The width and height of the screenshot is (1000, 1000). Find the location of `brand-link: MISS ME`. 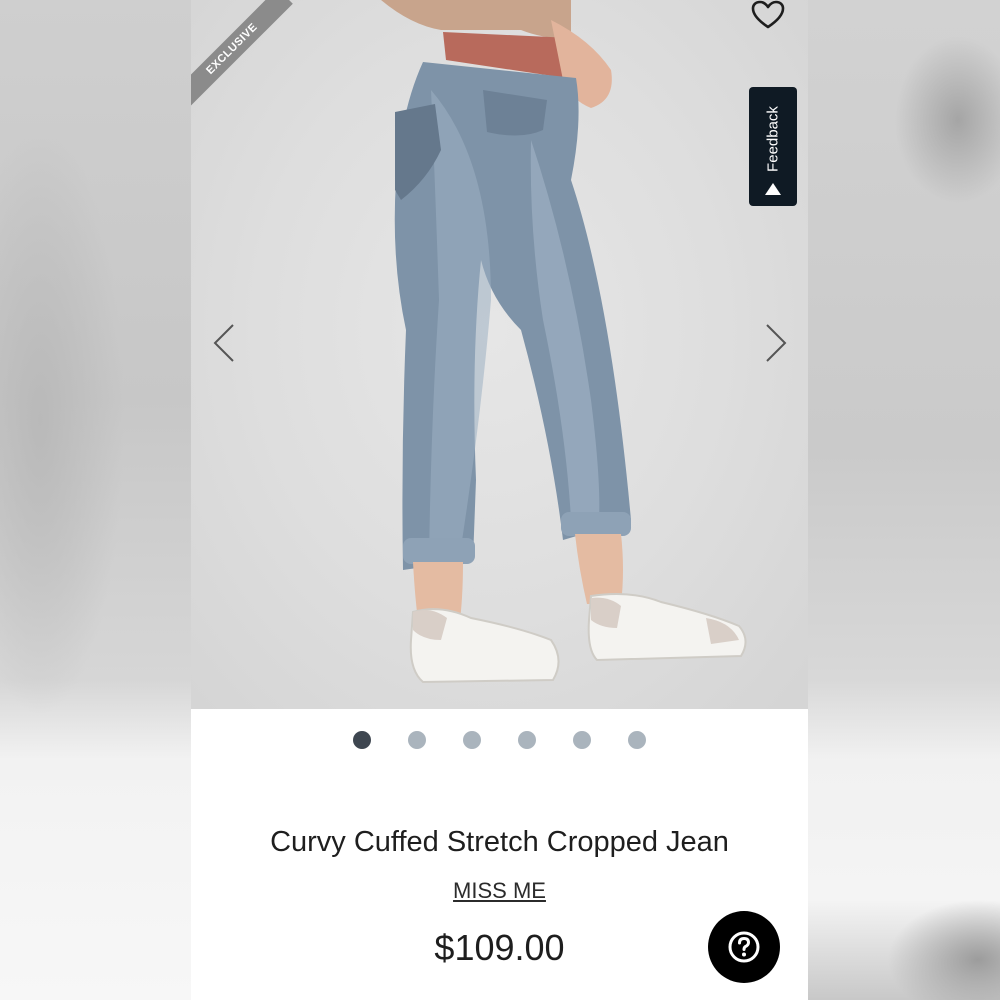

brand-link: MISS ME is located at coordinates (499, 891).